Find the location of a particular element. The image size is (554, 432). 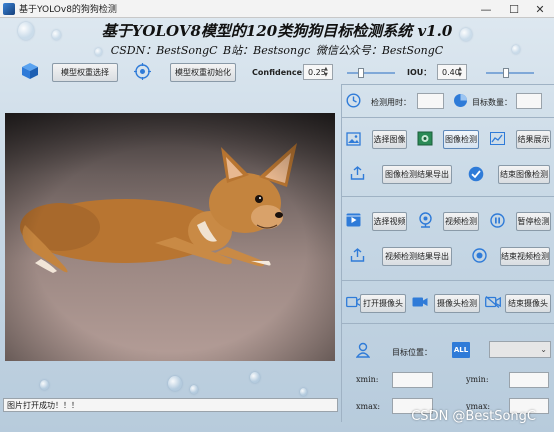

end-image-detect-button: 结束图像检测 is located at coordinates (524, 174).